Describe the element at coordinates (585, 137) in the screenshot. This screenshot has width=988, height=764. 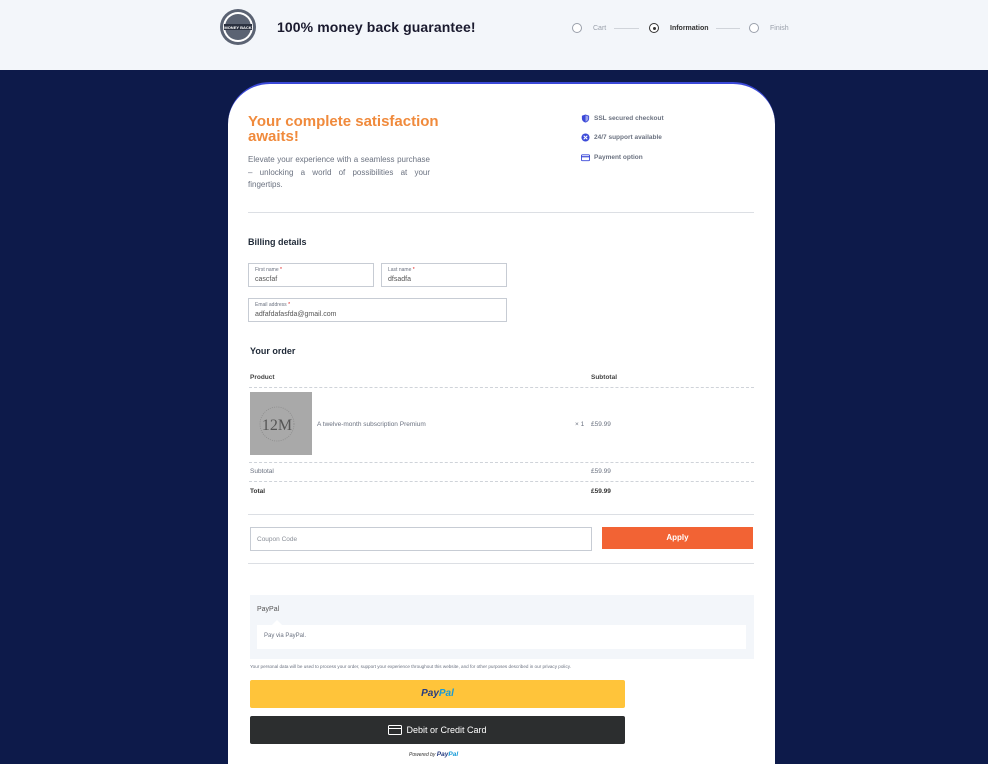
I see `support-icon` at that location.